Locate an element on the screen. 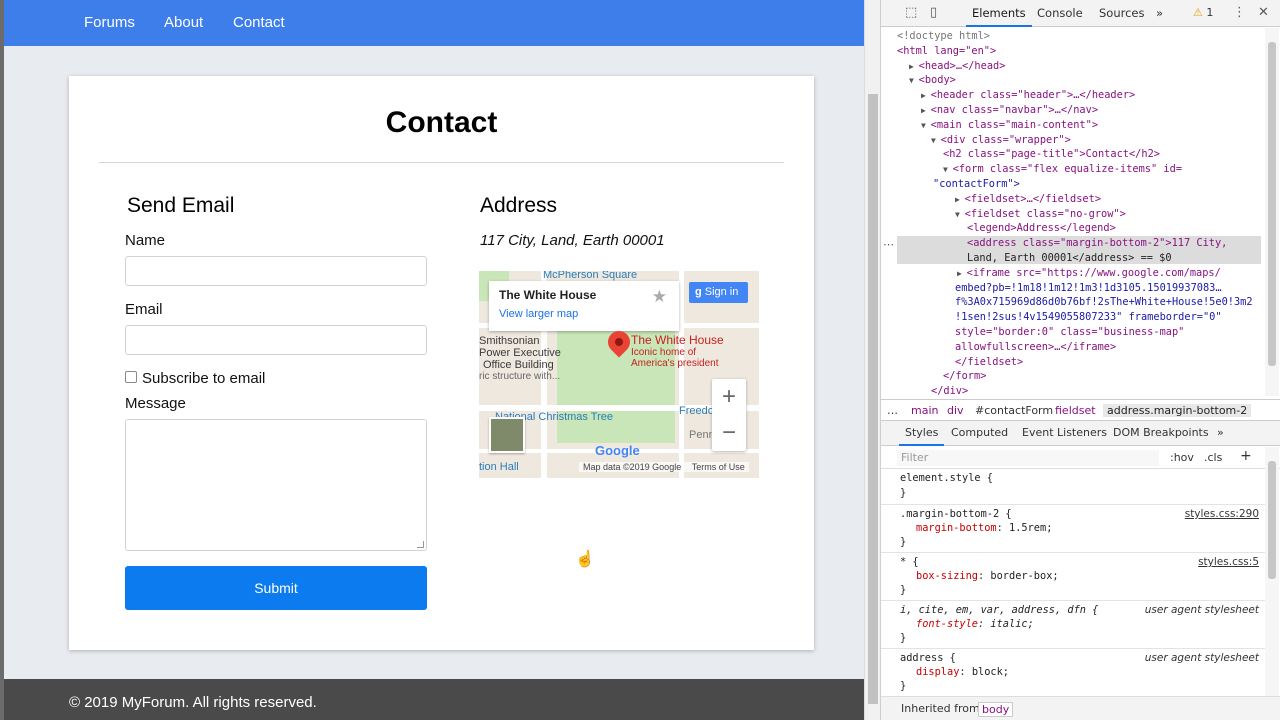  dom-tree-row: ▶ <head>…</head> is located at coordinates (957, 66).